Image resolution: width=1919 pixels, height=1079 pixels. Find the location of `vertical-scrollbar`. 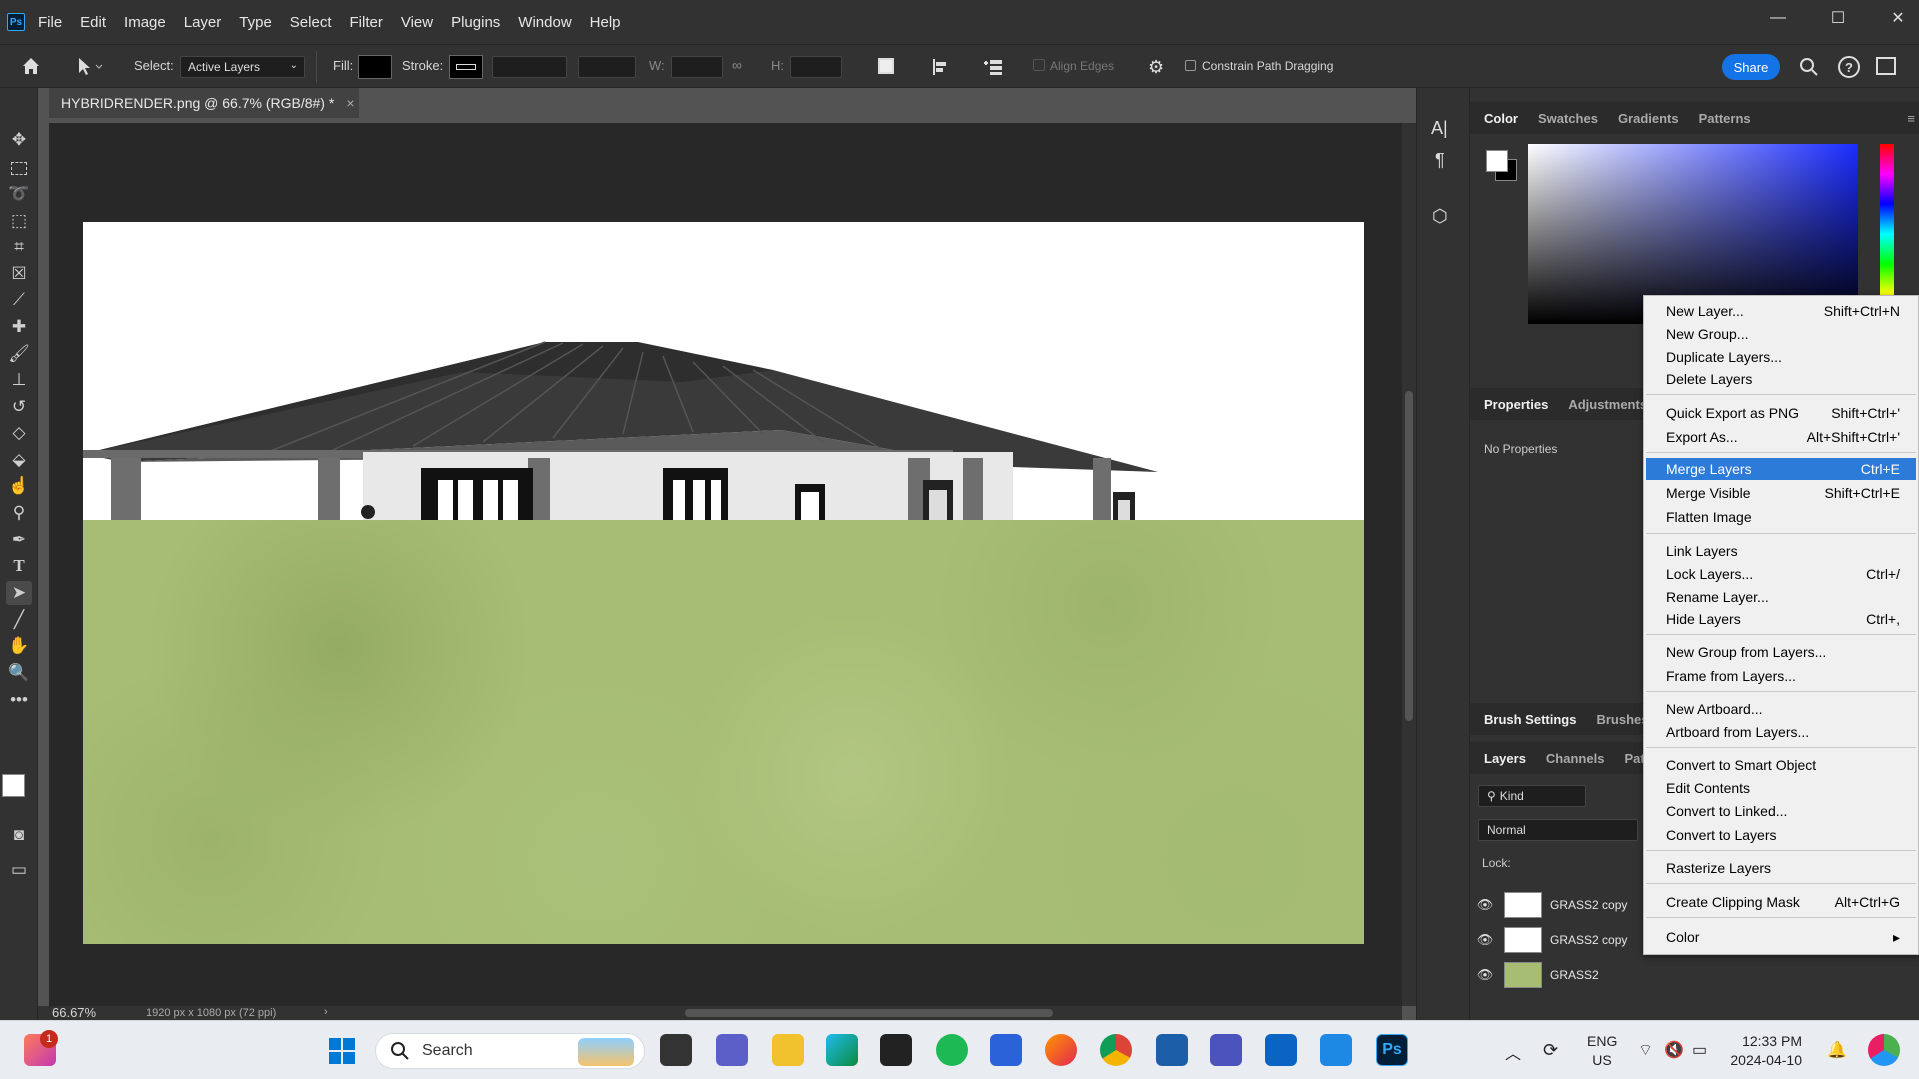

vertical-scrollbar is located at coordinates (1409, 564).